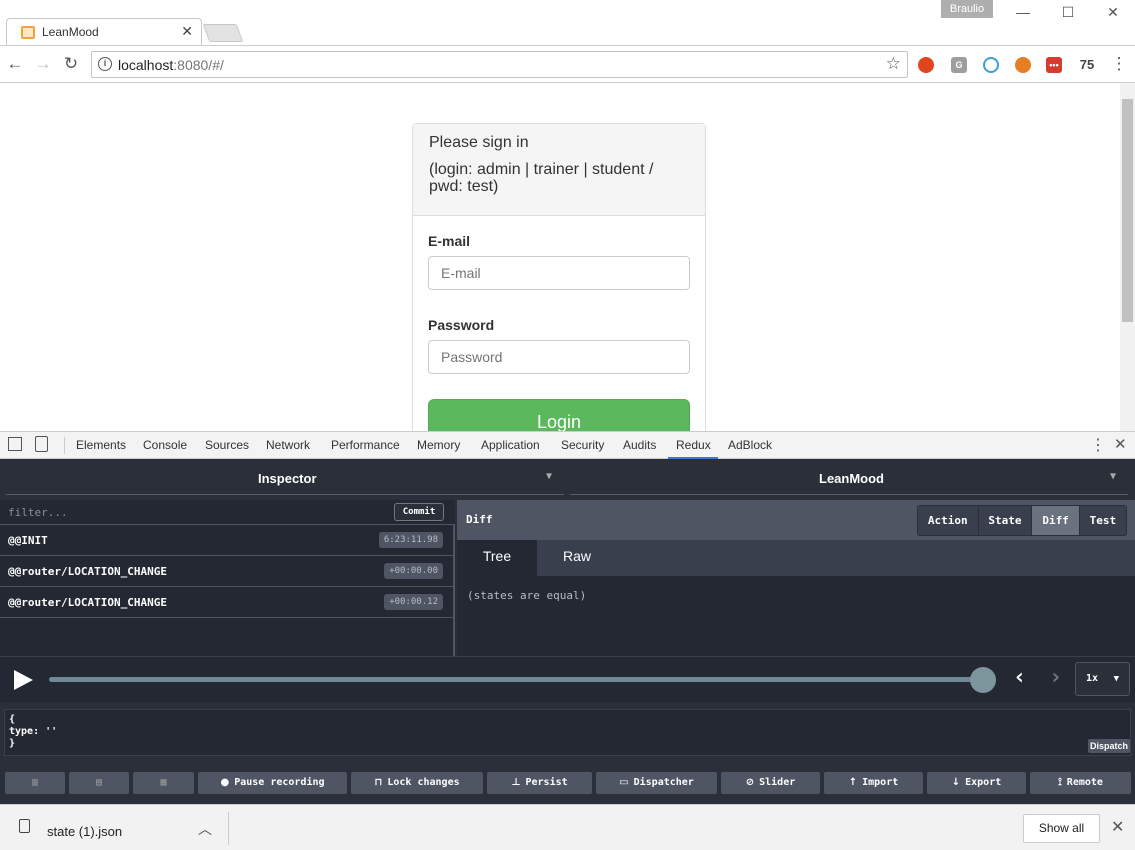 The image size is (1135, 850). Describe the element at coordinates (101, 445) in the screenshot. I see `tab-elements: Elements` at that location.